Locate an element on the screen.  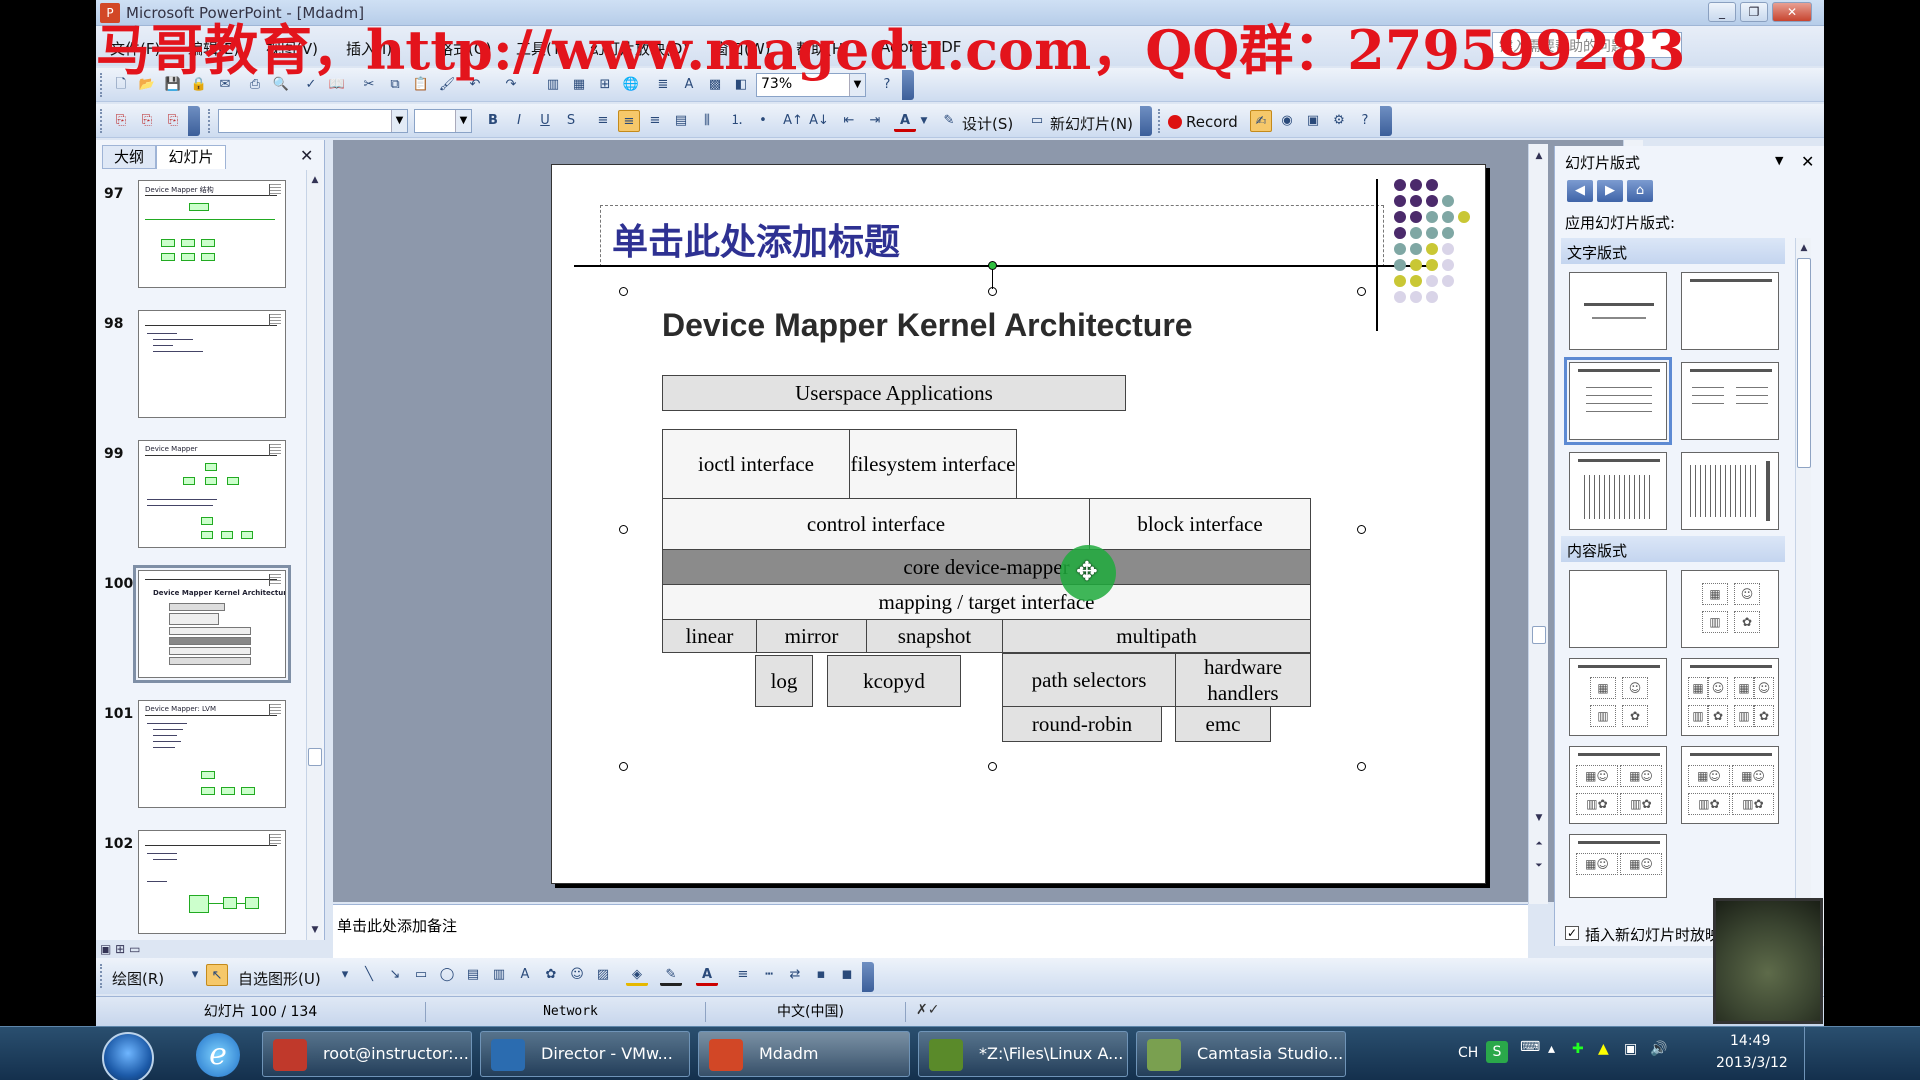
home-icon: ⌂ is located at coordinates (1640, 191).